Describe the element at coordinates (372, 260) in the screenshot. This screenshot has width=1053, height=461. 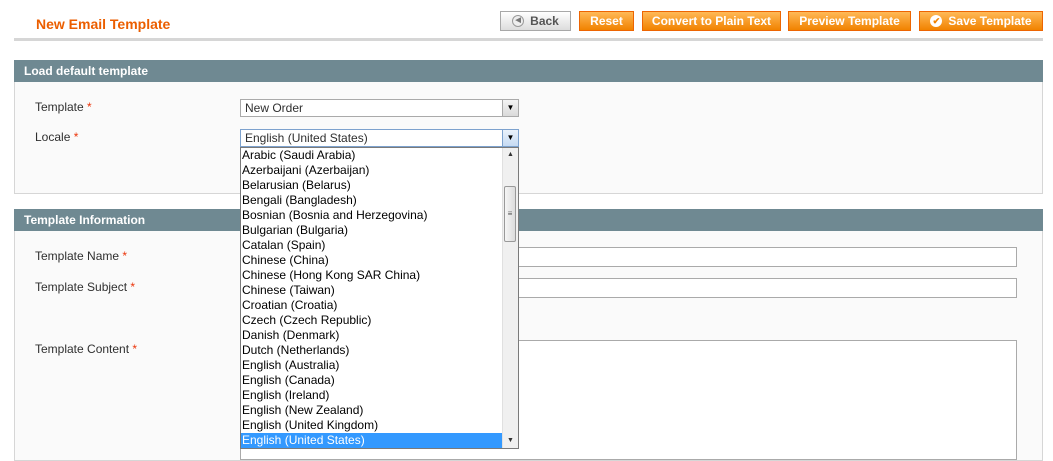
I see `locale-option: Chinese (China)` at that location.